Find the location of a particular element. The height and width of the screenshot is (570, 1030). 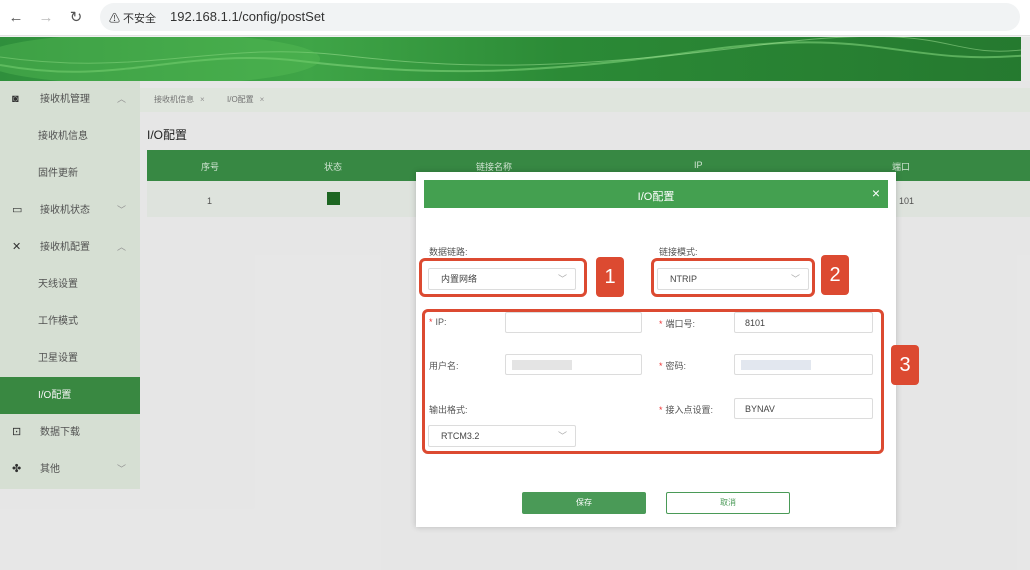

dialog-header: I/O配置 × is located at coordinates (656, 194).